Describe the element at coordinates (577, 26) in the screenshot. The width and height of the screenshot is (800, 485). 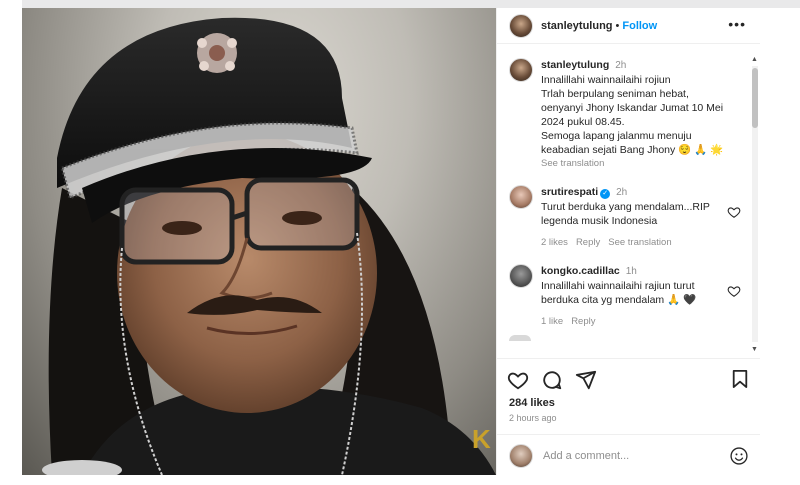
I see `author-username: stanleytulung` at that location.